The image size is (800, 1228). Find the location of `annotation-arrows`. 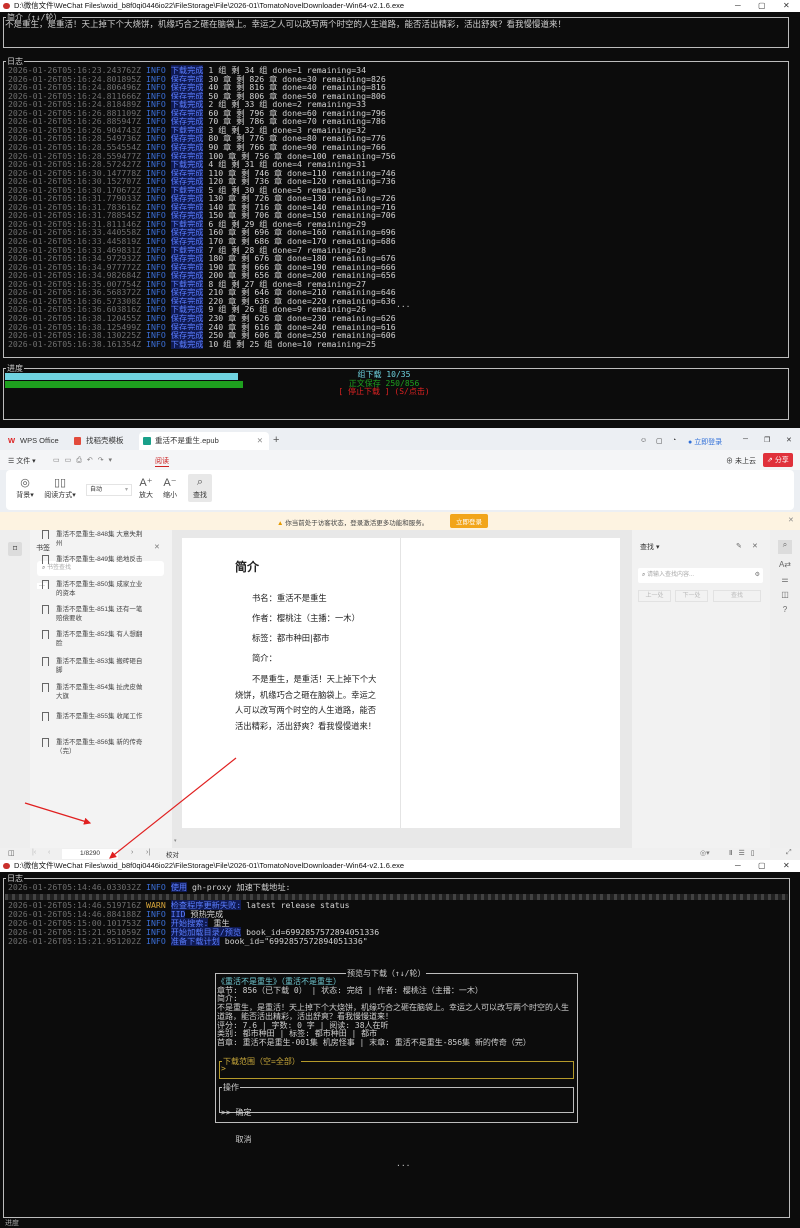

annotation-arrows is located at coordinates (130, 808).